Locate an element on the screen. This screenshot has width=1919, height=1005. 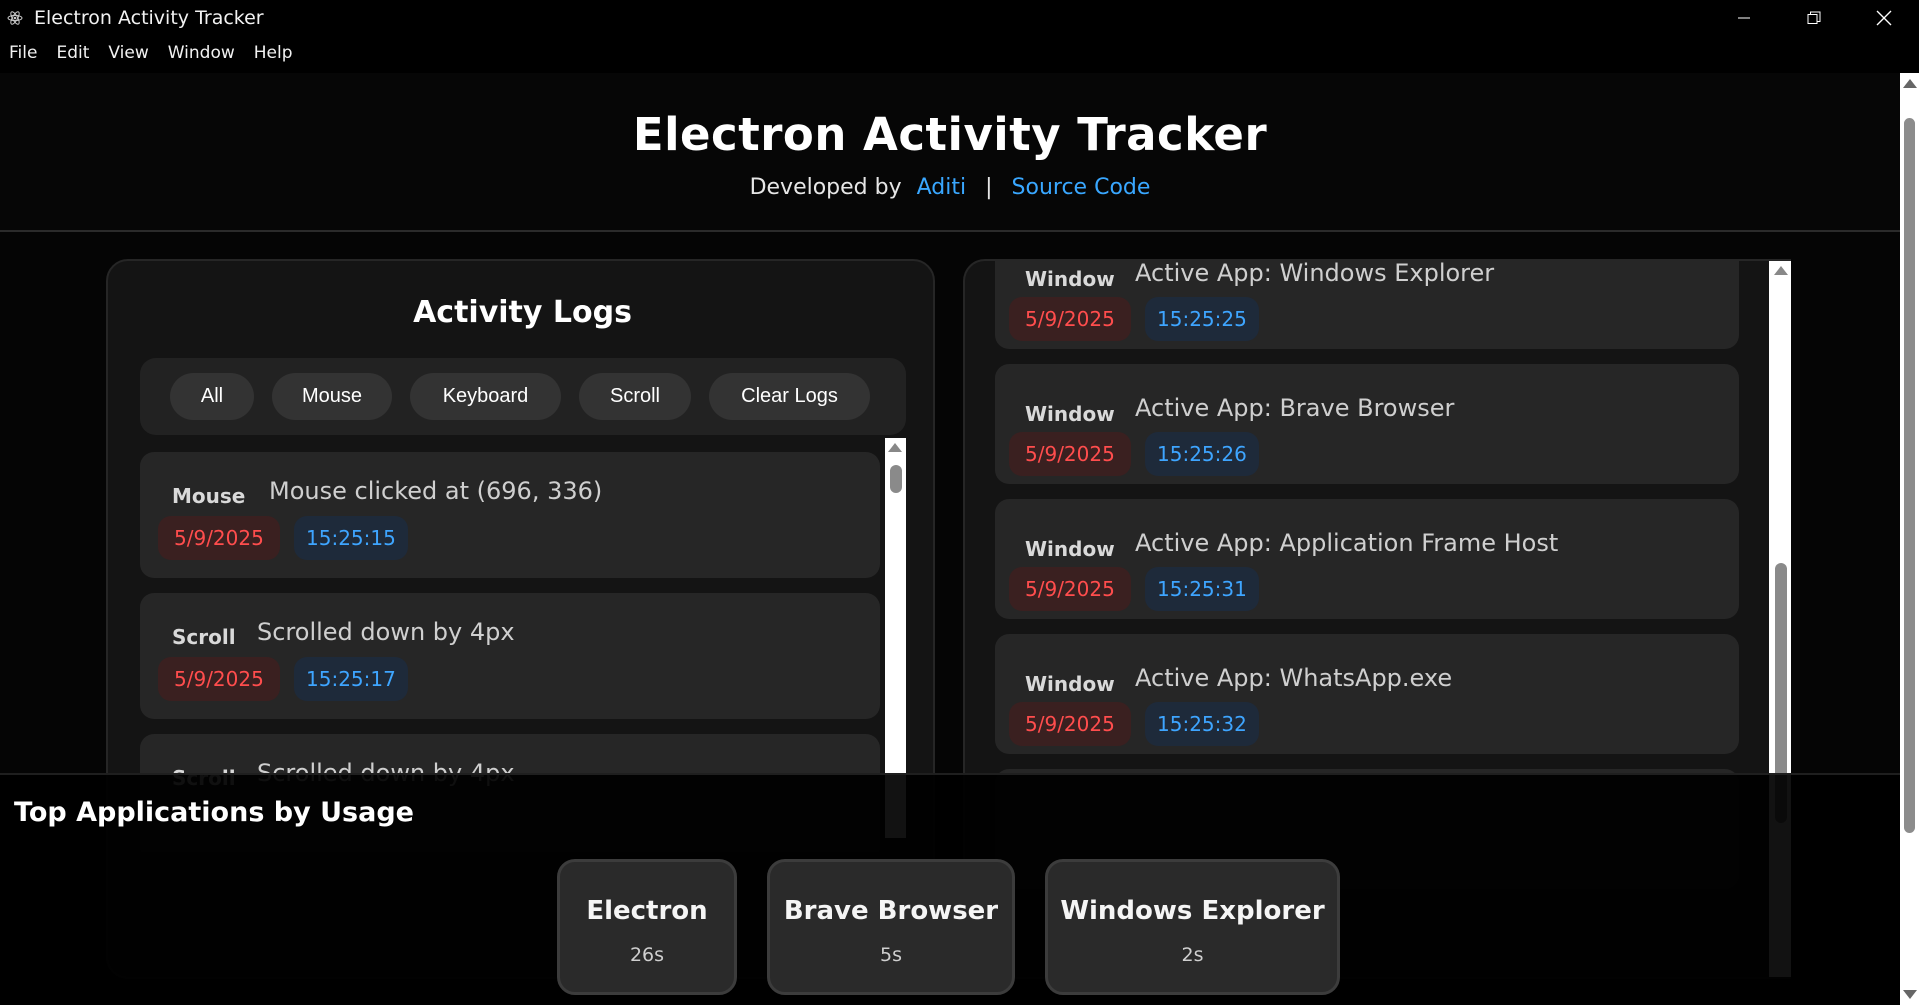
log-type: Mouse is located at coordinates (209, 496).